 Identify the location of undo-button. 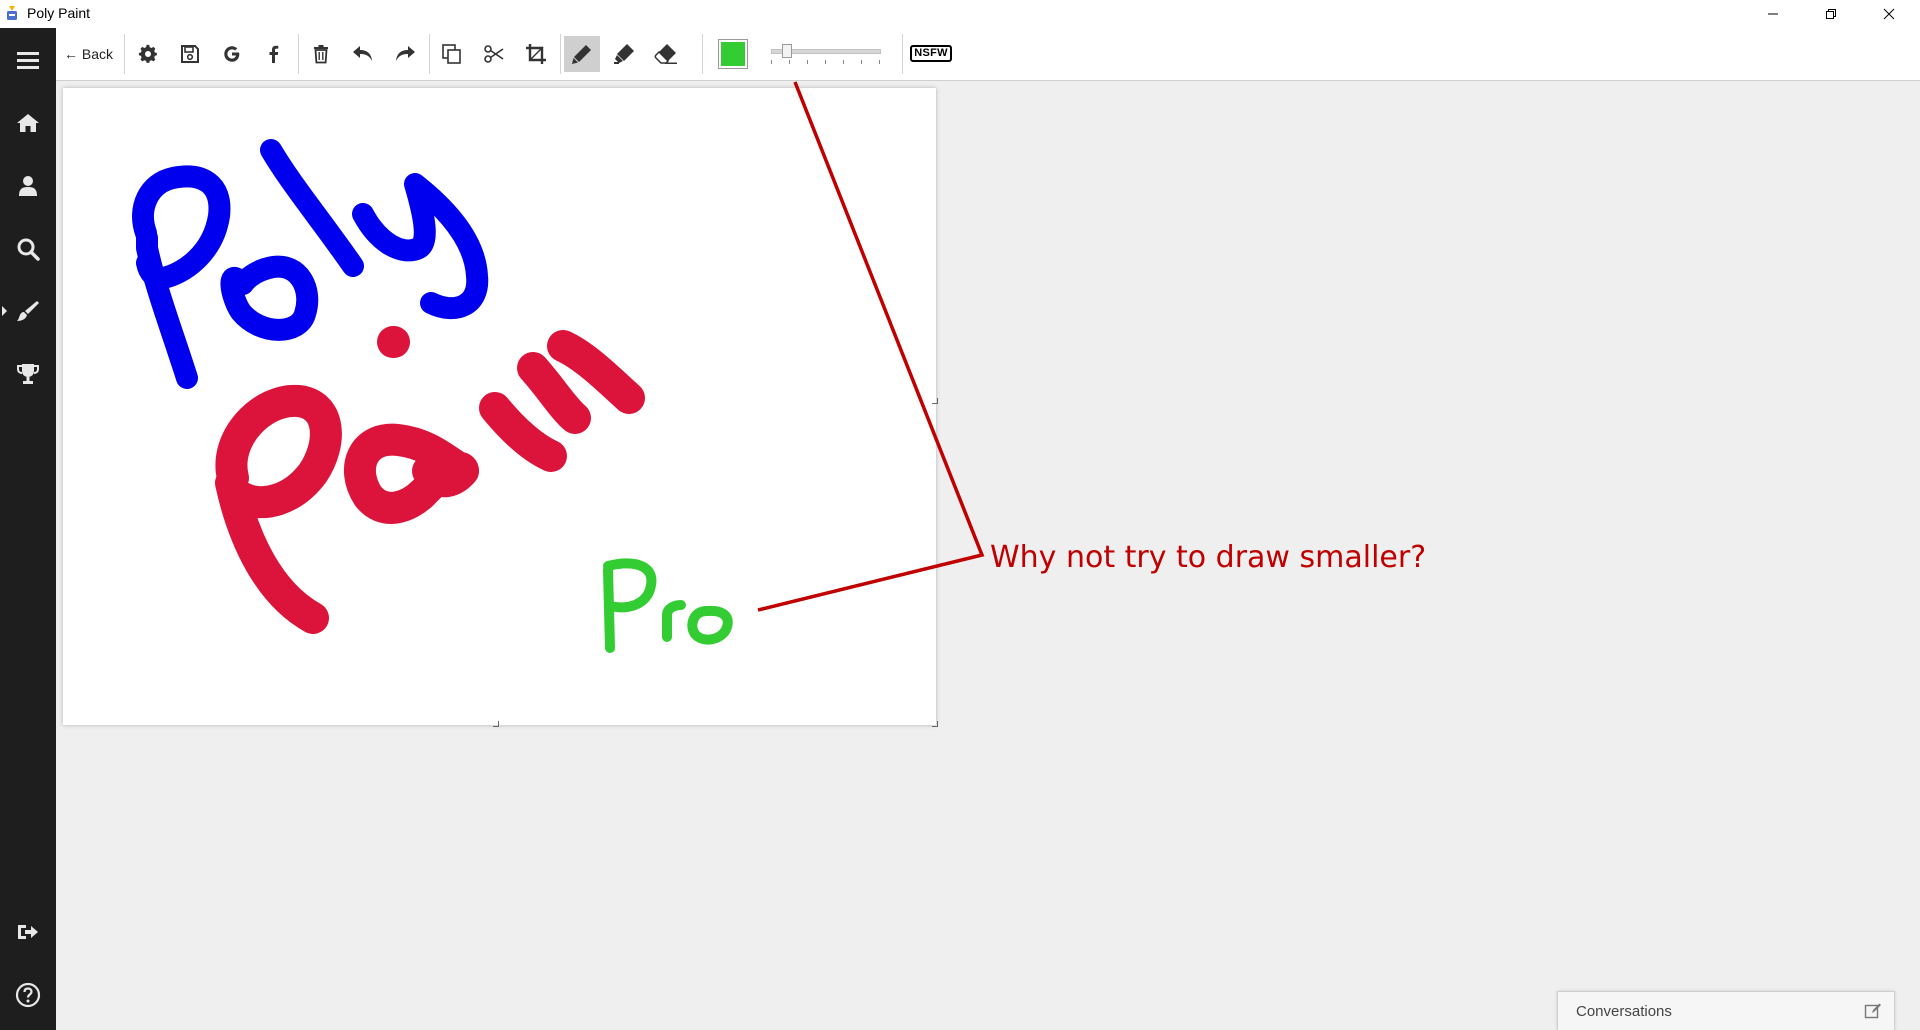
(363, 54).